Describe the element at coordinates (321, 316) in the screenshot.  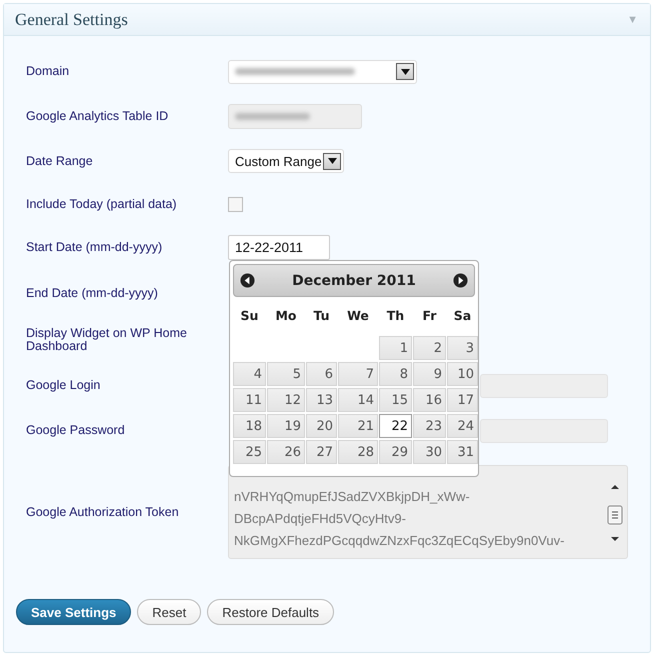
I see `weekday-label: Tu` at that location.